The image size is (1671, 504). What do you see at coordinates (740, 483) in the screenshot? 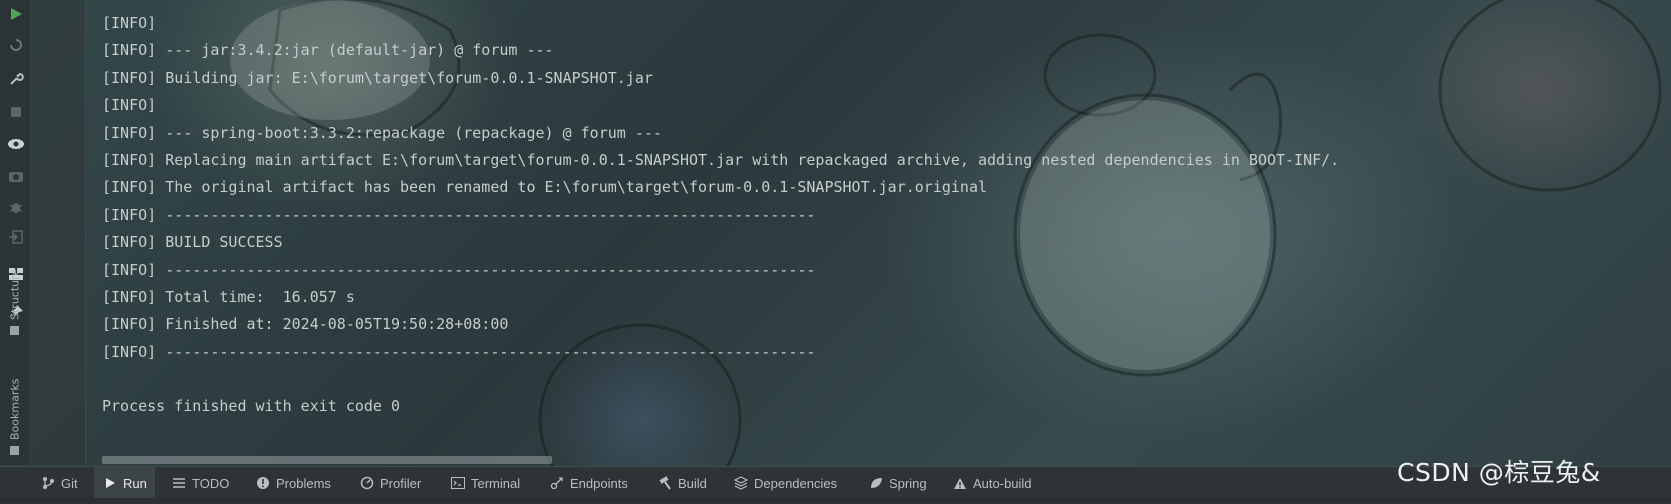
I see `dependencies-icon` at bounding box center [740, 483].